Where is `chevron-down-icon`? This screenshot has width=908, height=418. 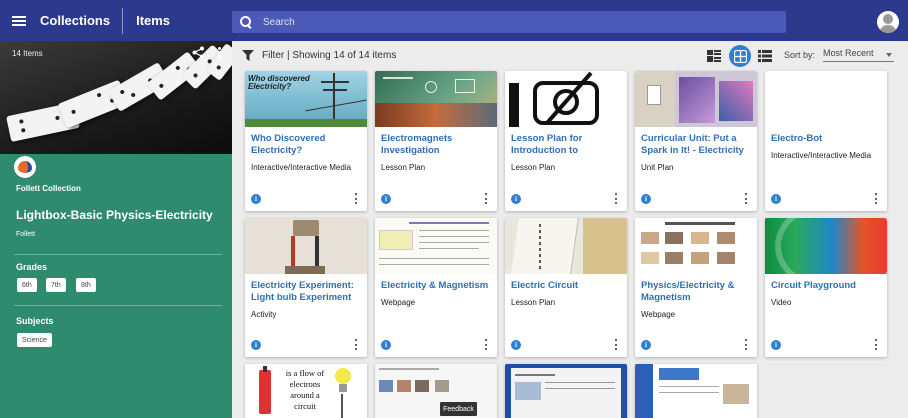 chevron-down-icon is located at coordinates (889, 55).